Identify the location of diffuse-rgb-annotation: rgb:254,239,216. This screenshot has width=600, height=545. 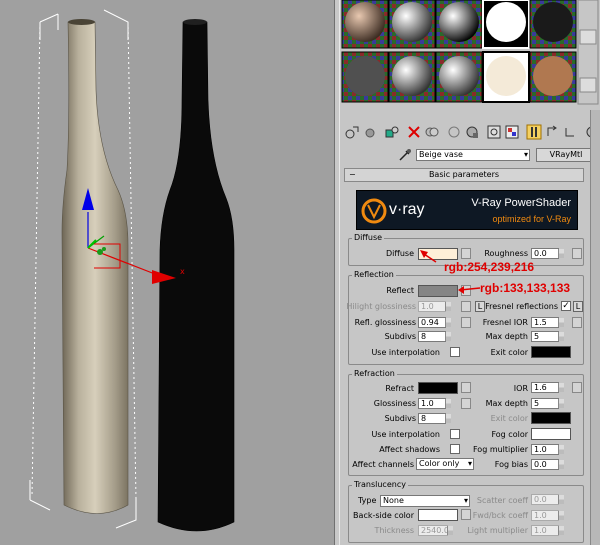
(489, 267).